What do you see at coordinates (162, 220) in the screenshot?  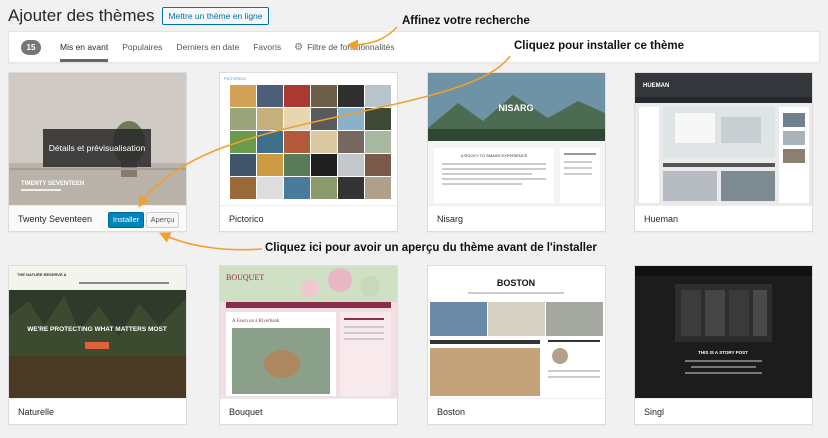 I see `preview-button: Aperçu` at bounding box center [162, 220].